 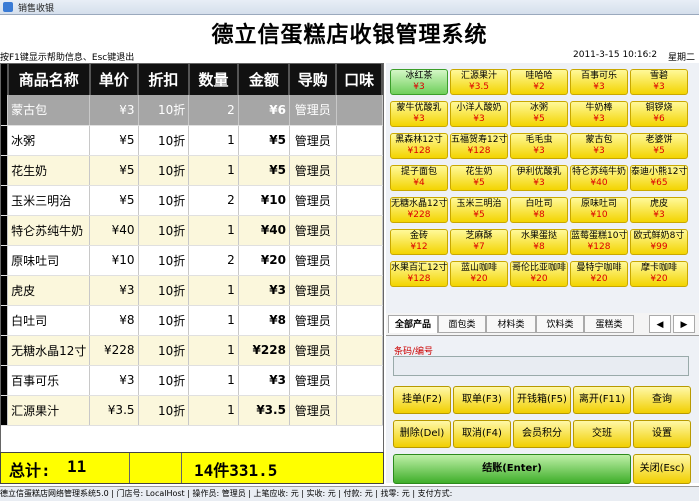 What do you see at coordinates (542, 434) in the screenshot?
I see `member-points-button: 会员积分` at bounding box center [542, 434].